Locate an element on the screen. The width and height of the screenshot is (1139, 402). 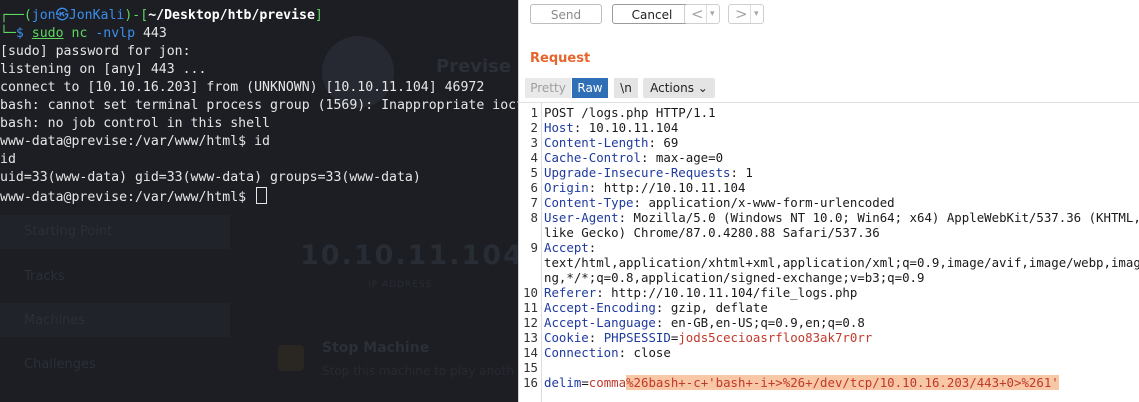
back-button: < ▾ is located at coordinates (702, 14).